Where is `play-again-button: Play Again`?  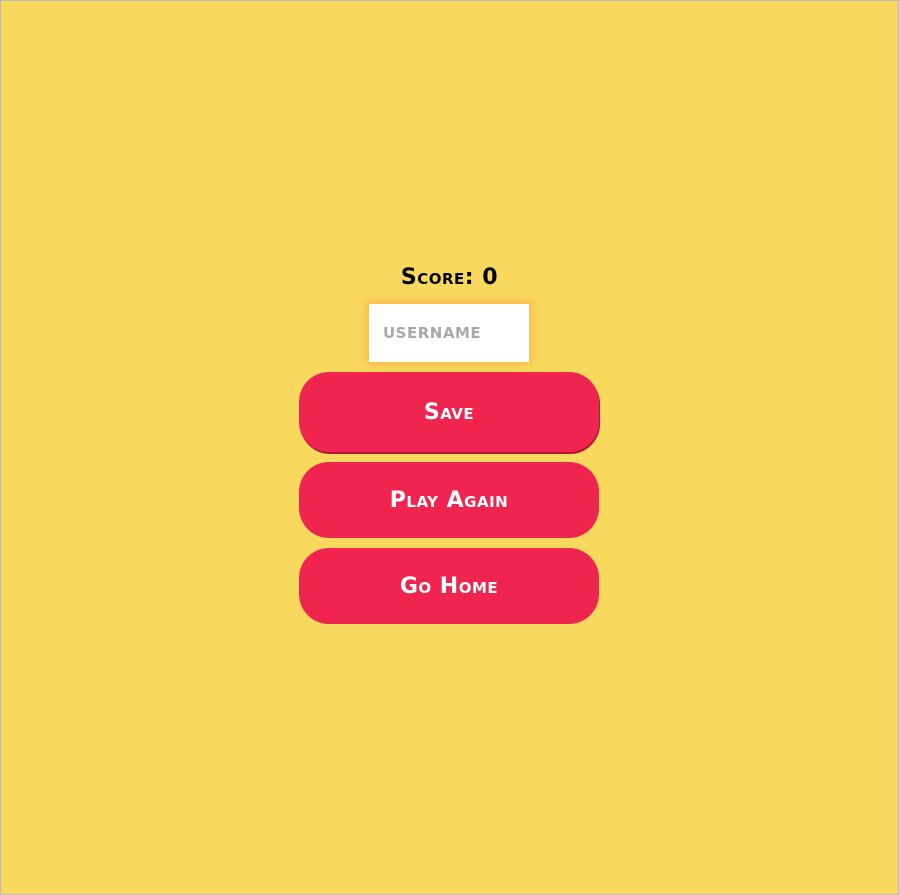 play-again-button: Play Again is located at coordinates (449, 500).